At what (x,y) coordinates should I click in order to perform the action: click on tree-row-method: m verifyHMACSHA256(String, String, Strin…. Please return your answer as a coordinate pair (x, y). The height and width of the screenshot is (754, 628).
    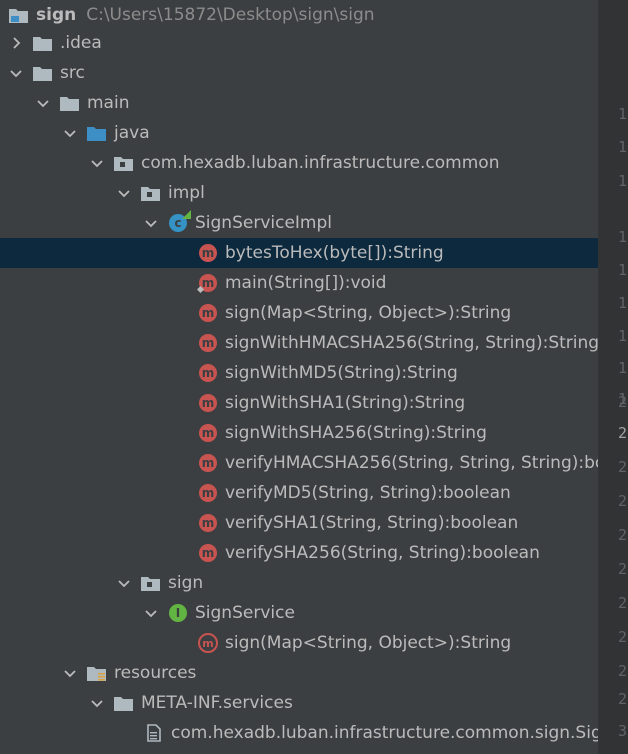
    Looking at the image, I should click on (299, 463).